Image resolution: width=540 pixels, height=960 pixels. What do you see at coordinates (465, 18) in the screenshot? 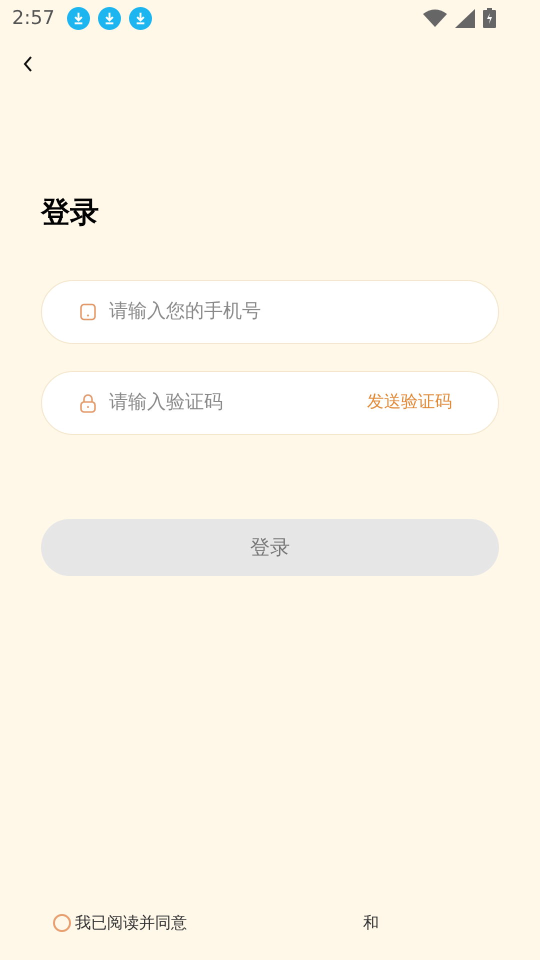
I see `signal-icon` at bounding box center [465, 18].